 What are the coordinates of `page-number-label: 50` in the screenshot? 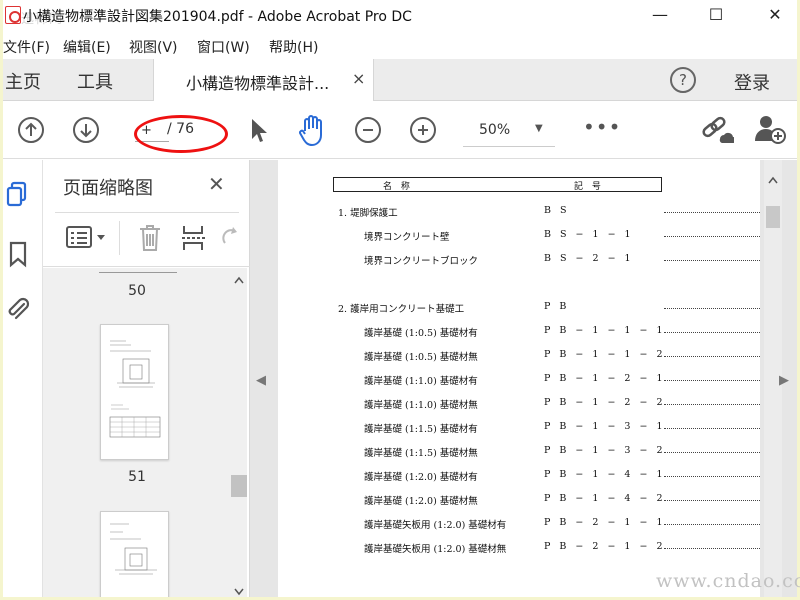 It's located at (137, 291).